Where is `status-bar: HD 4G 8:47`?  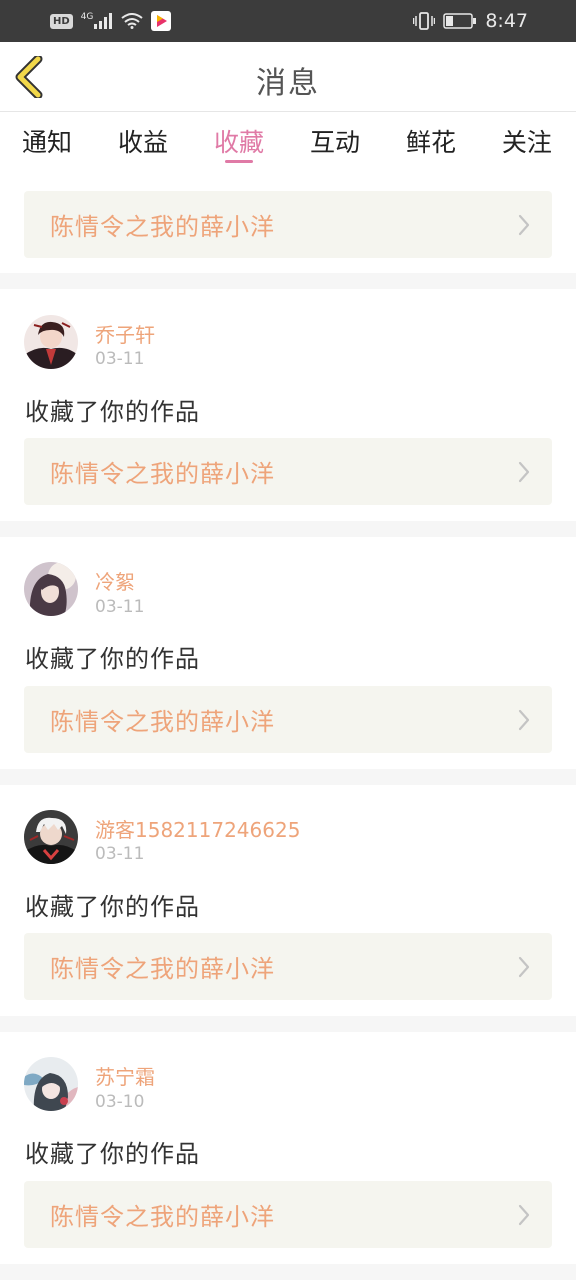 status-bar: HD 4G 8:47 is located at coordinates (288, 21).